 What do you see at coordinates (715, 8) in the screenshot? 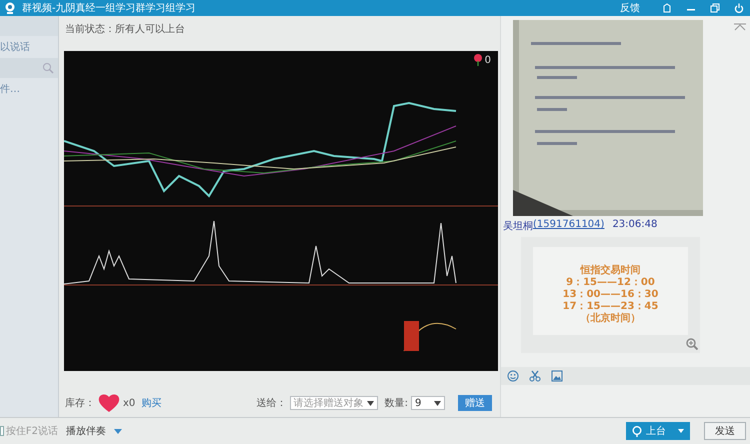
I see `restore-icon` at bounding box center [715, 8].